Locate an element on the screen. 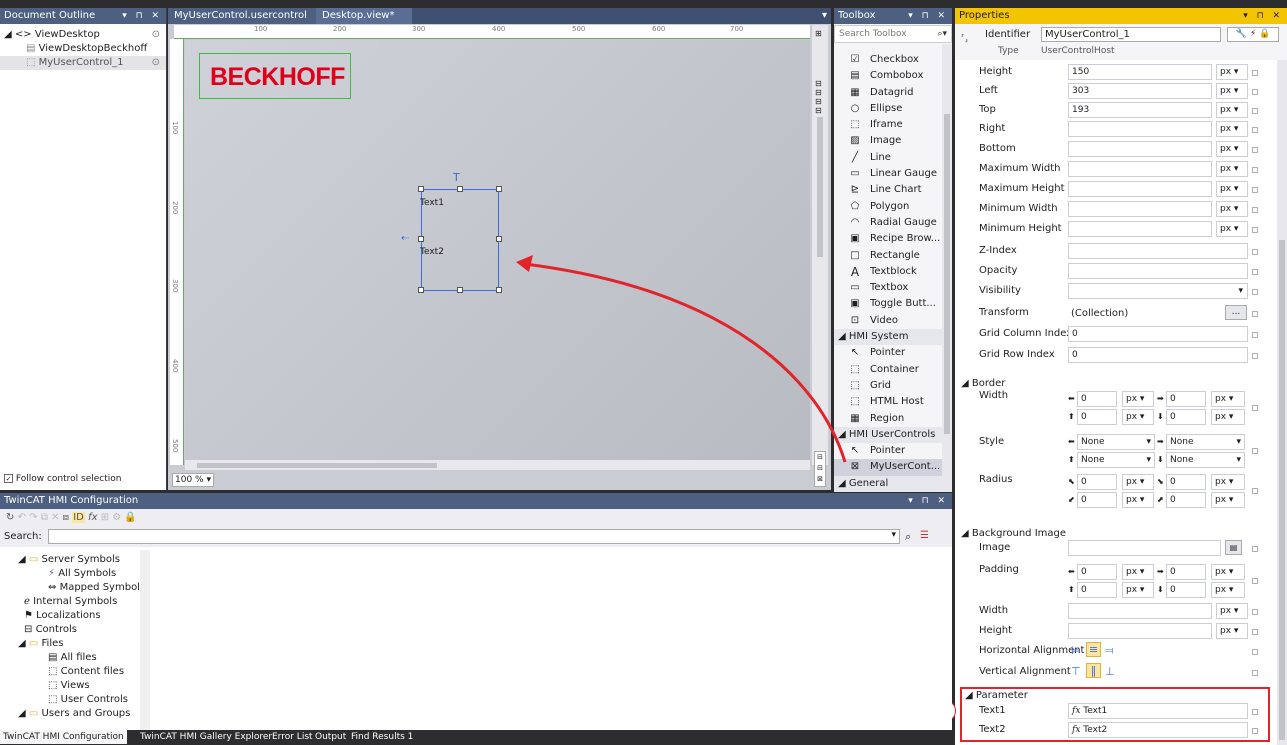  tab-find-results: Find Results 1 is located at coordinates (382, 737).